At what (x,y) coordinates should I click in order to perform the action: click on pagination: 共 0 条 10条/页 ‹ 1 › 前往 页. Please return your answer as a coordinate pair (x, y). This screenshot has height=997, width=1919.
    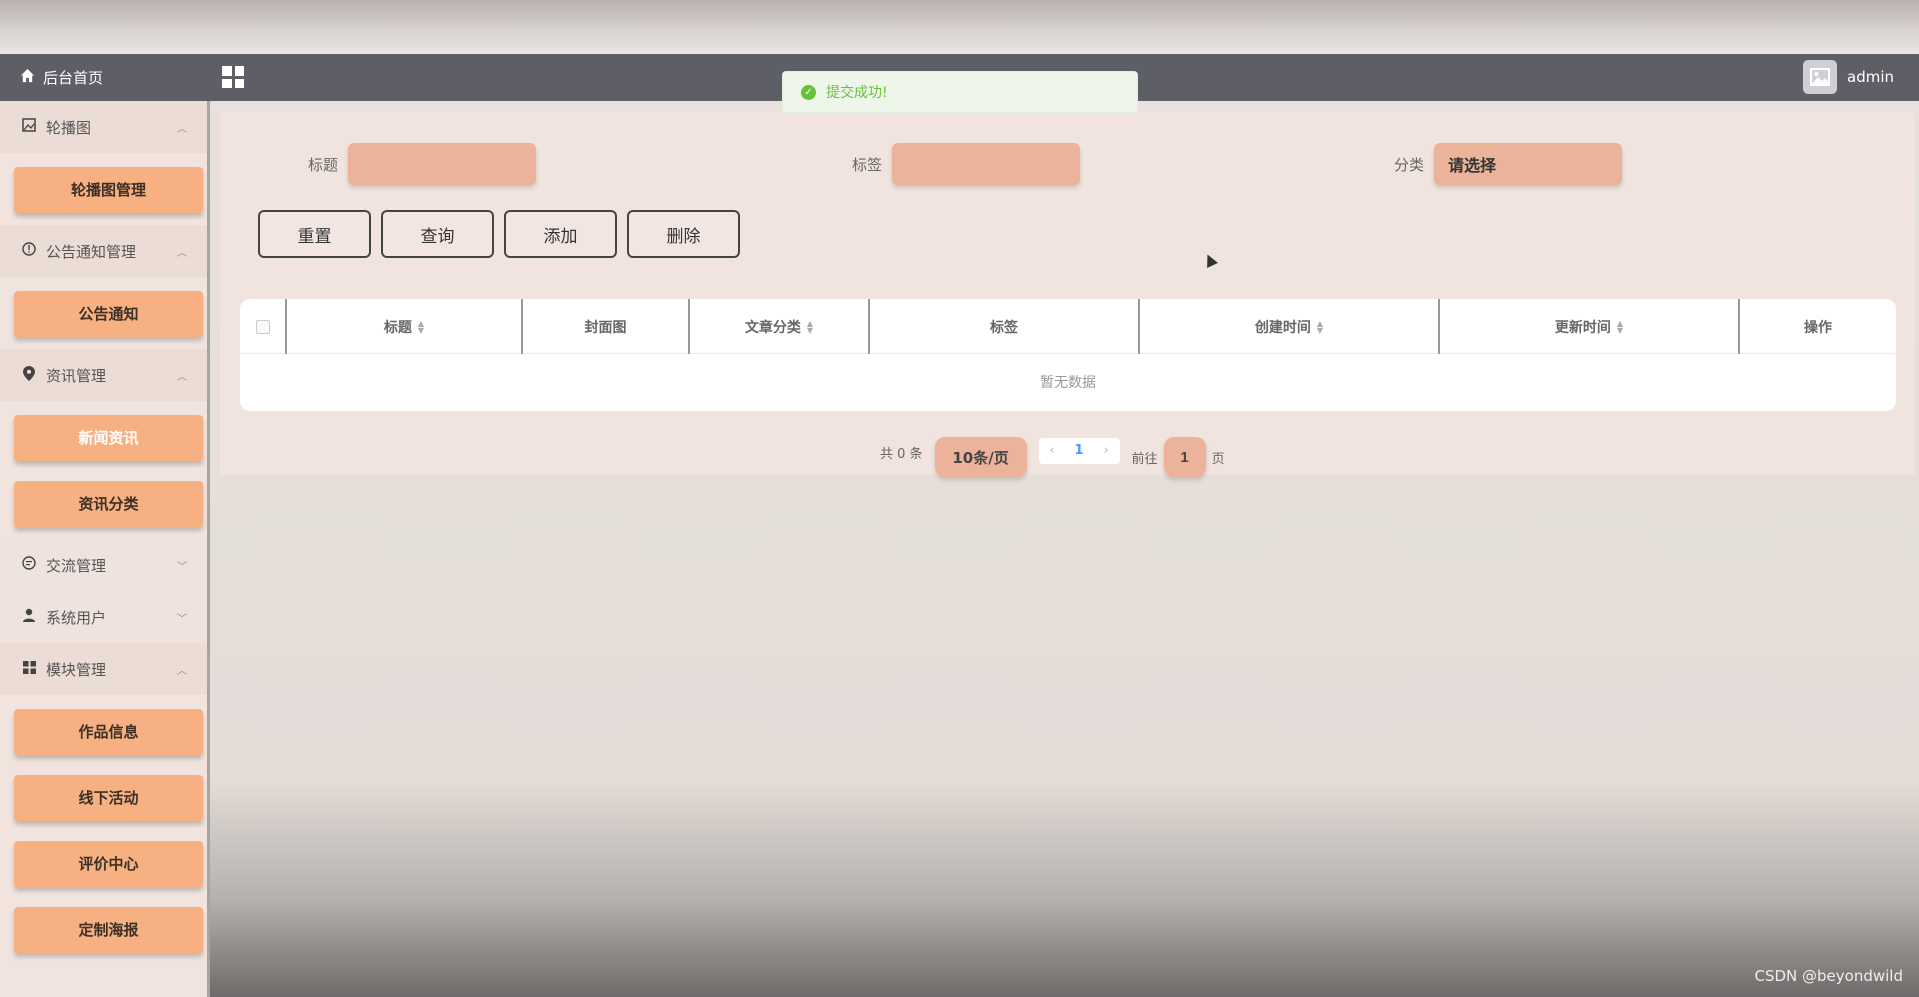
    Looking at the image, I should click on (1052, 452).